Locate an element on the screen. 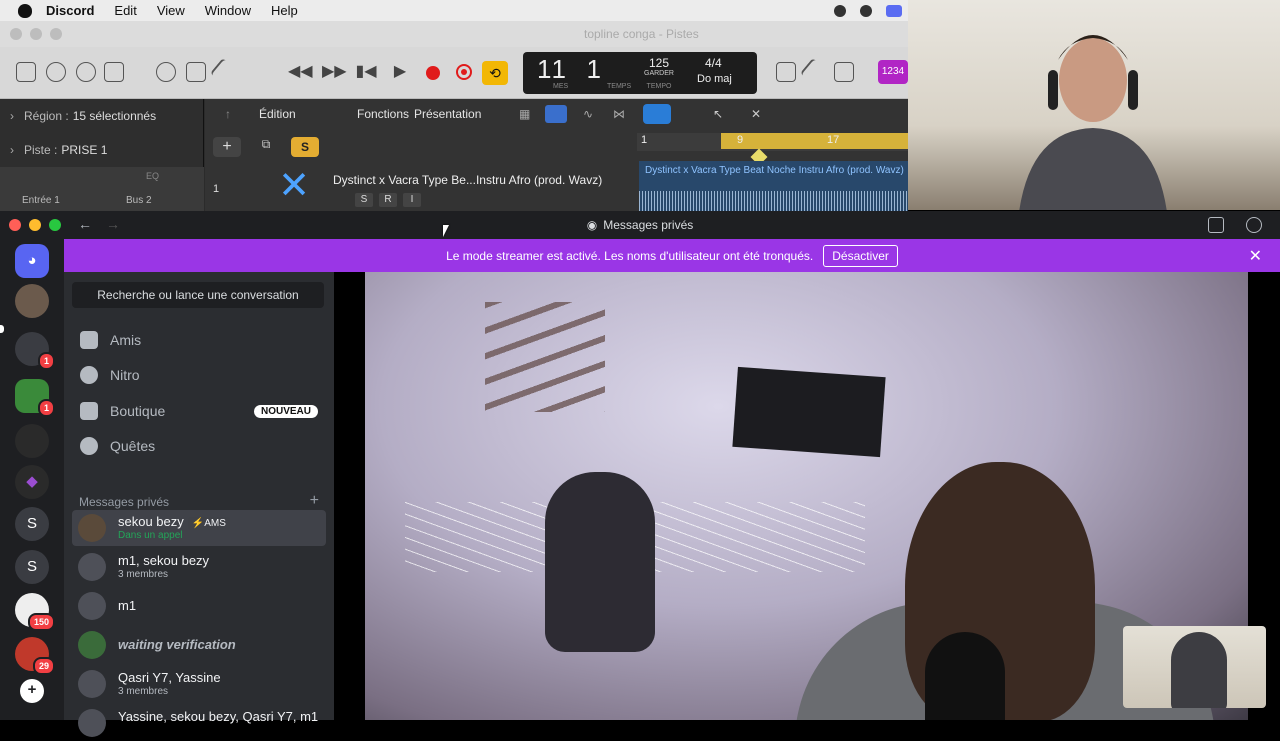 The width and height of the screenshot is (1280, 741). input-label: Entrée 1 is located at coordinates (41, 200).